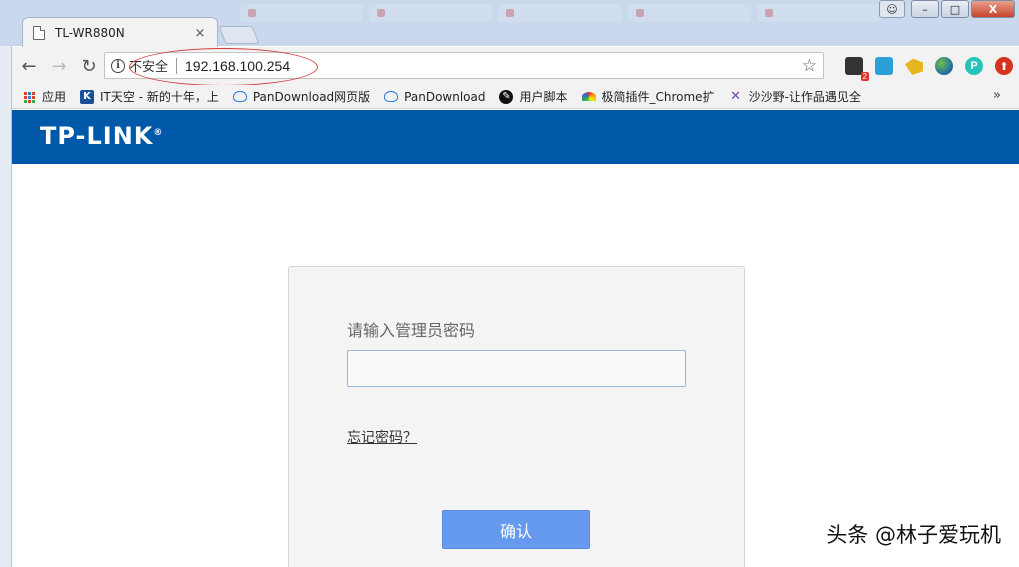 Image resolution: width=1019 pixels, height=567 pixels. I want to click on security-label: 不安全, so click(148, 65).